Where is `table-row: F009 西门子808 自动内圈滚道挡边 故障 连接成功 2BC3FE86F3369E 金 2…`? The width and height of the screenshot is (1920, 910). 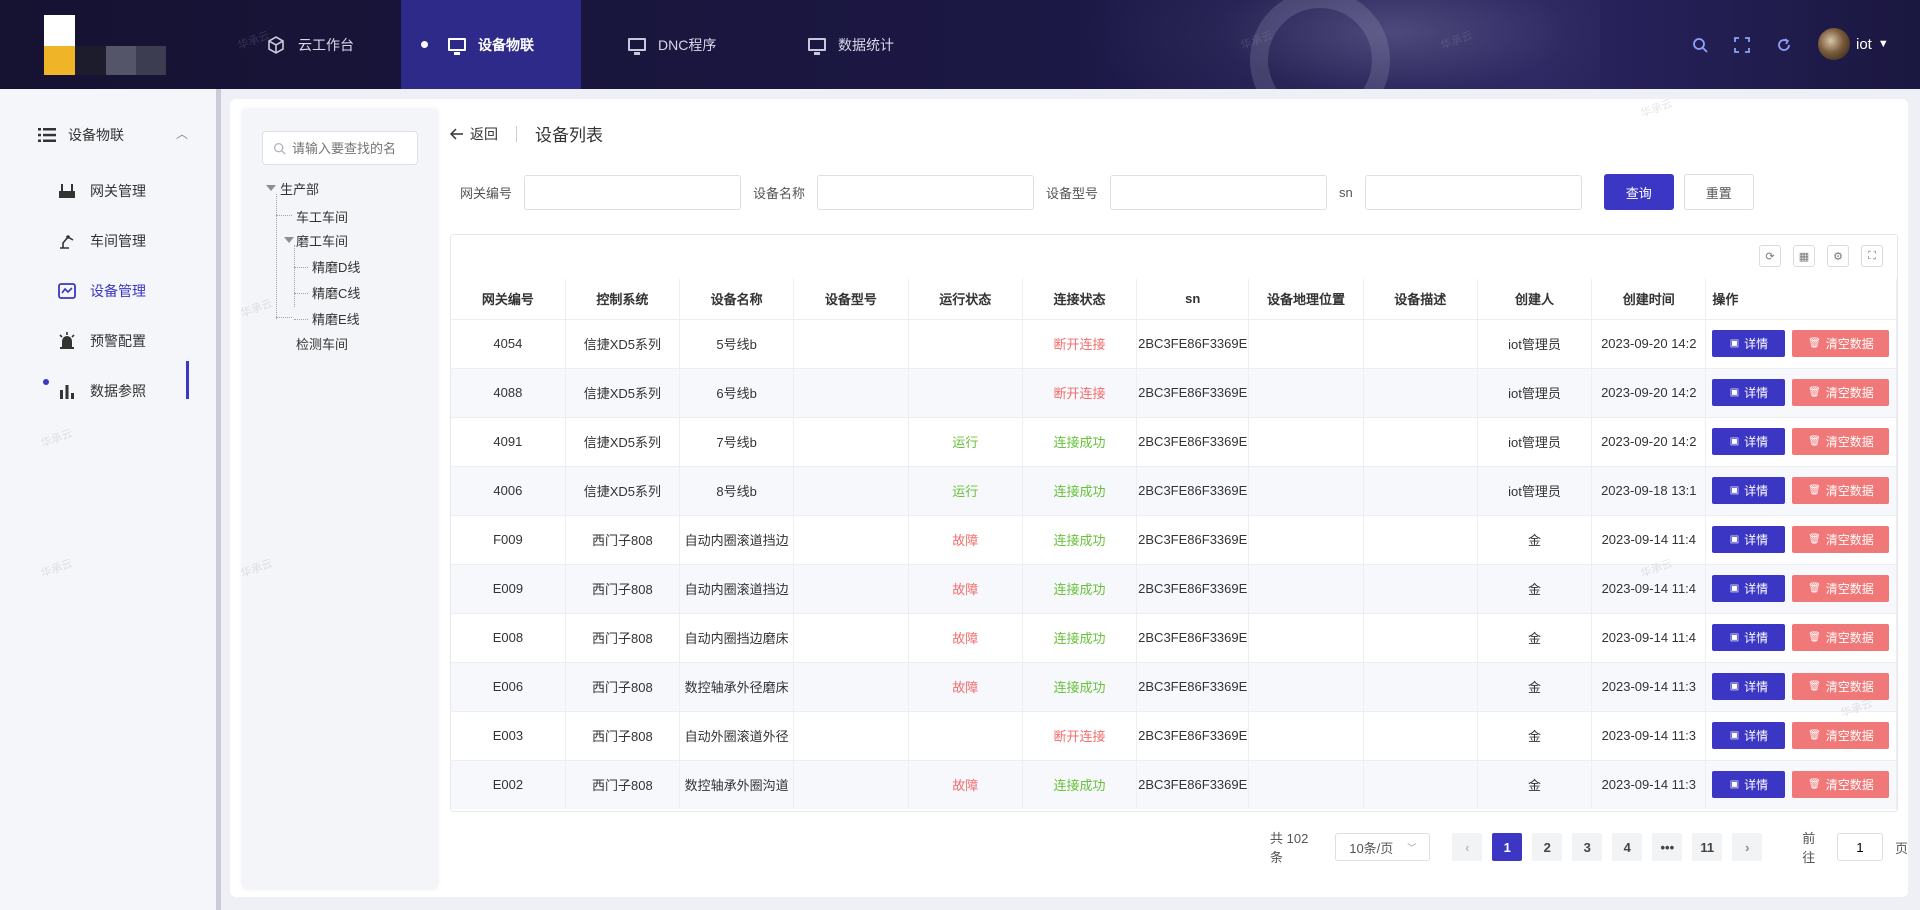 table-row: F009 西门子808 自动内圈滚道挡边 故障 连接成功 2BC3FE86F3369E 金 2… is located at coordinates (1174, 539).